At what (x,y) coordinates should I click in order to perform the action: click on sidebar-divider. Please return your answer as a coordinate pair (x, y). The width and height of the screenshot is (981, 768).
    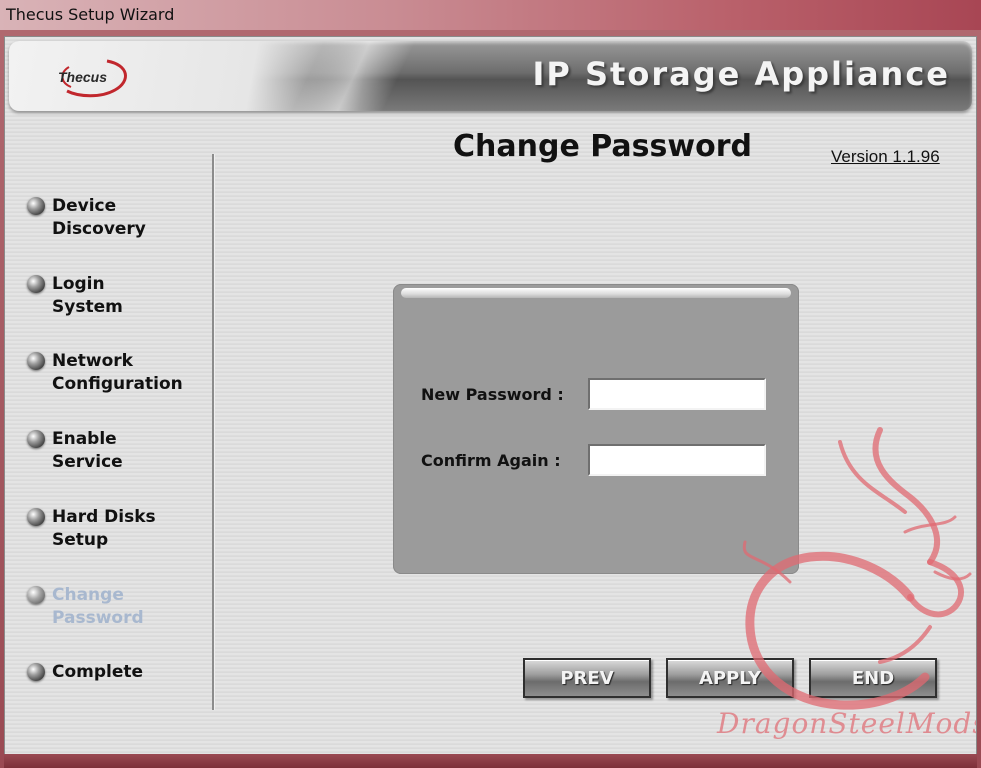
    Looking at the image, I should click on (213, 432).